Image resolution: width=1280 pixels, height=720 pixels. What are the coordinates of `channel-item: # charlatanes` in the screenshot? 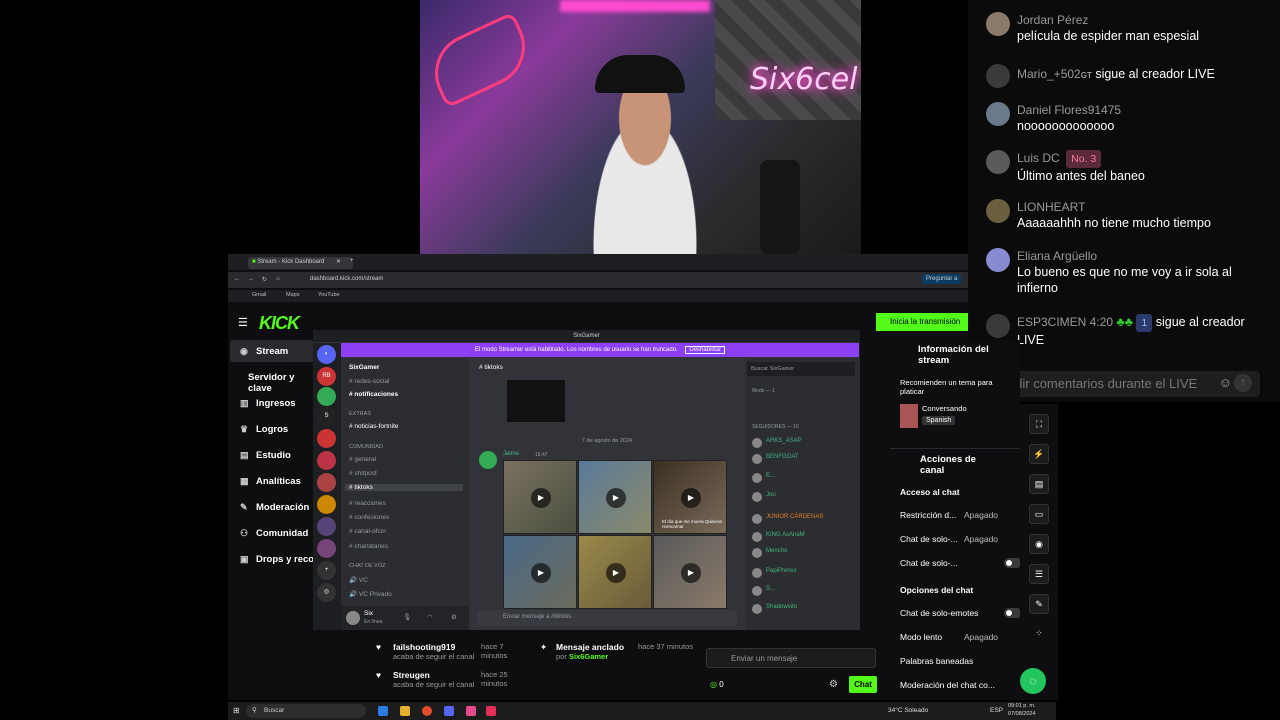 It's located at (368, 546).